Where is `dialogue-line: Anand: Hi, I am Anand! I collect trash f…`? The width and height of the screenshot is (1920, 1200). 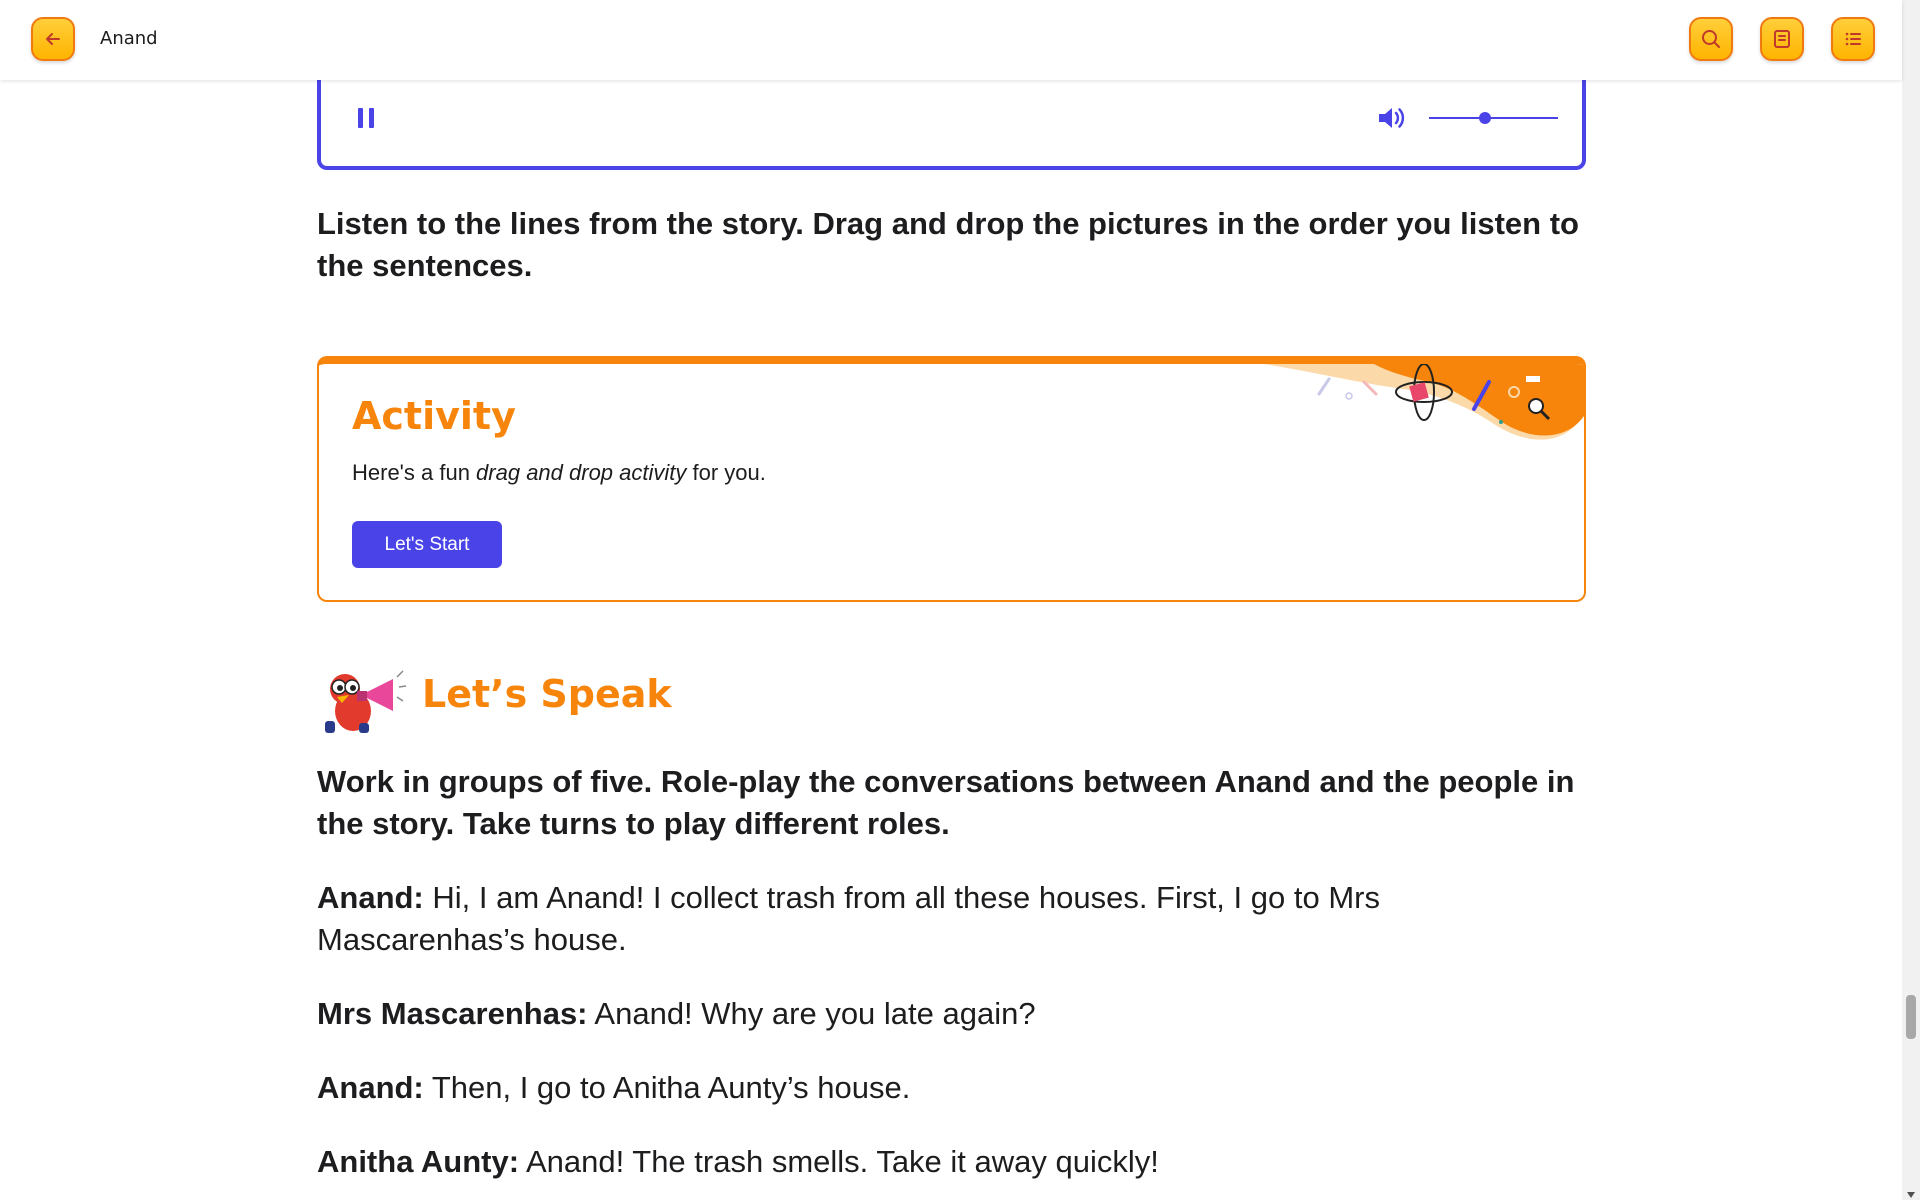
dialogue-line: Anand: Hi, I am Anand! I collect trash f… is located at coordinates (954, 919).